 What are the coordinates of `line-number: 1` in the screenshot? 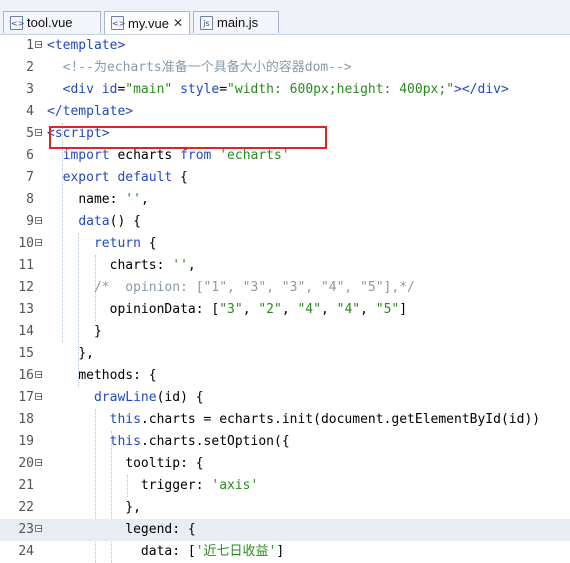 It's located at (30, 45).